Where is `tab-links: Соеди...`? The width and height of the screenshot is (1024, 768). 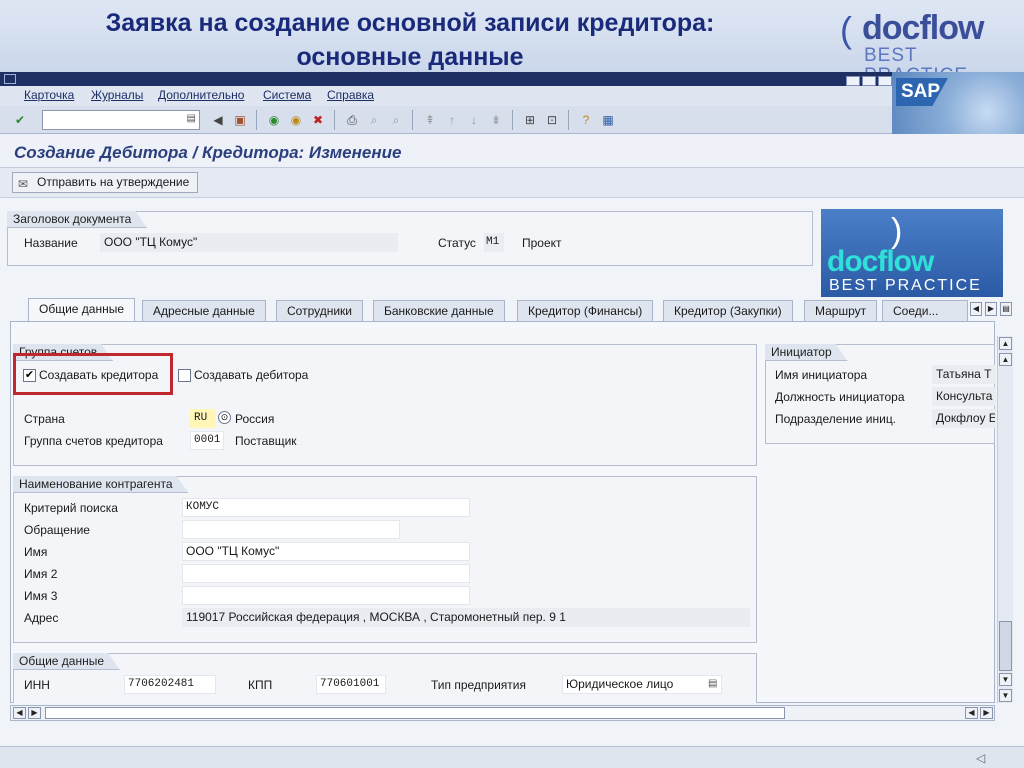 tab-links: Соеди... is located at coordinates (925, 311).